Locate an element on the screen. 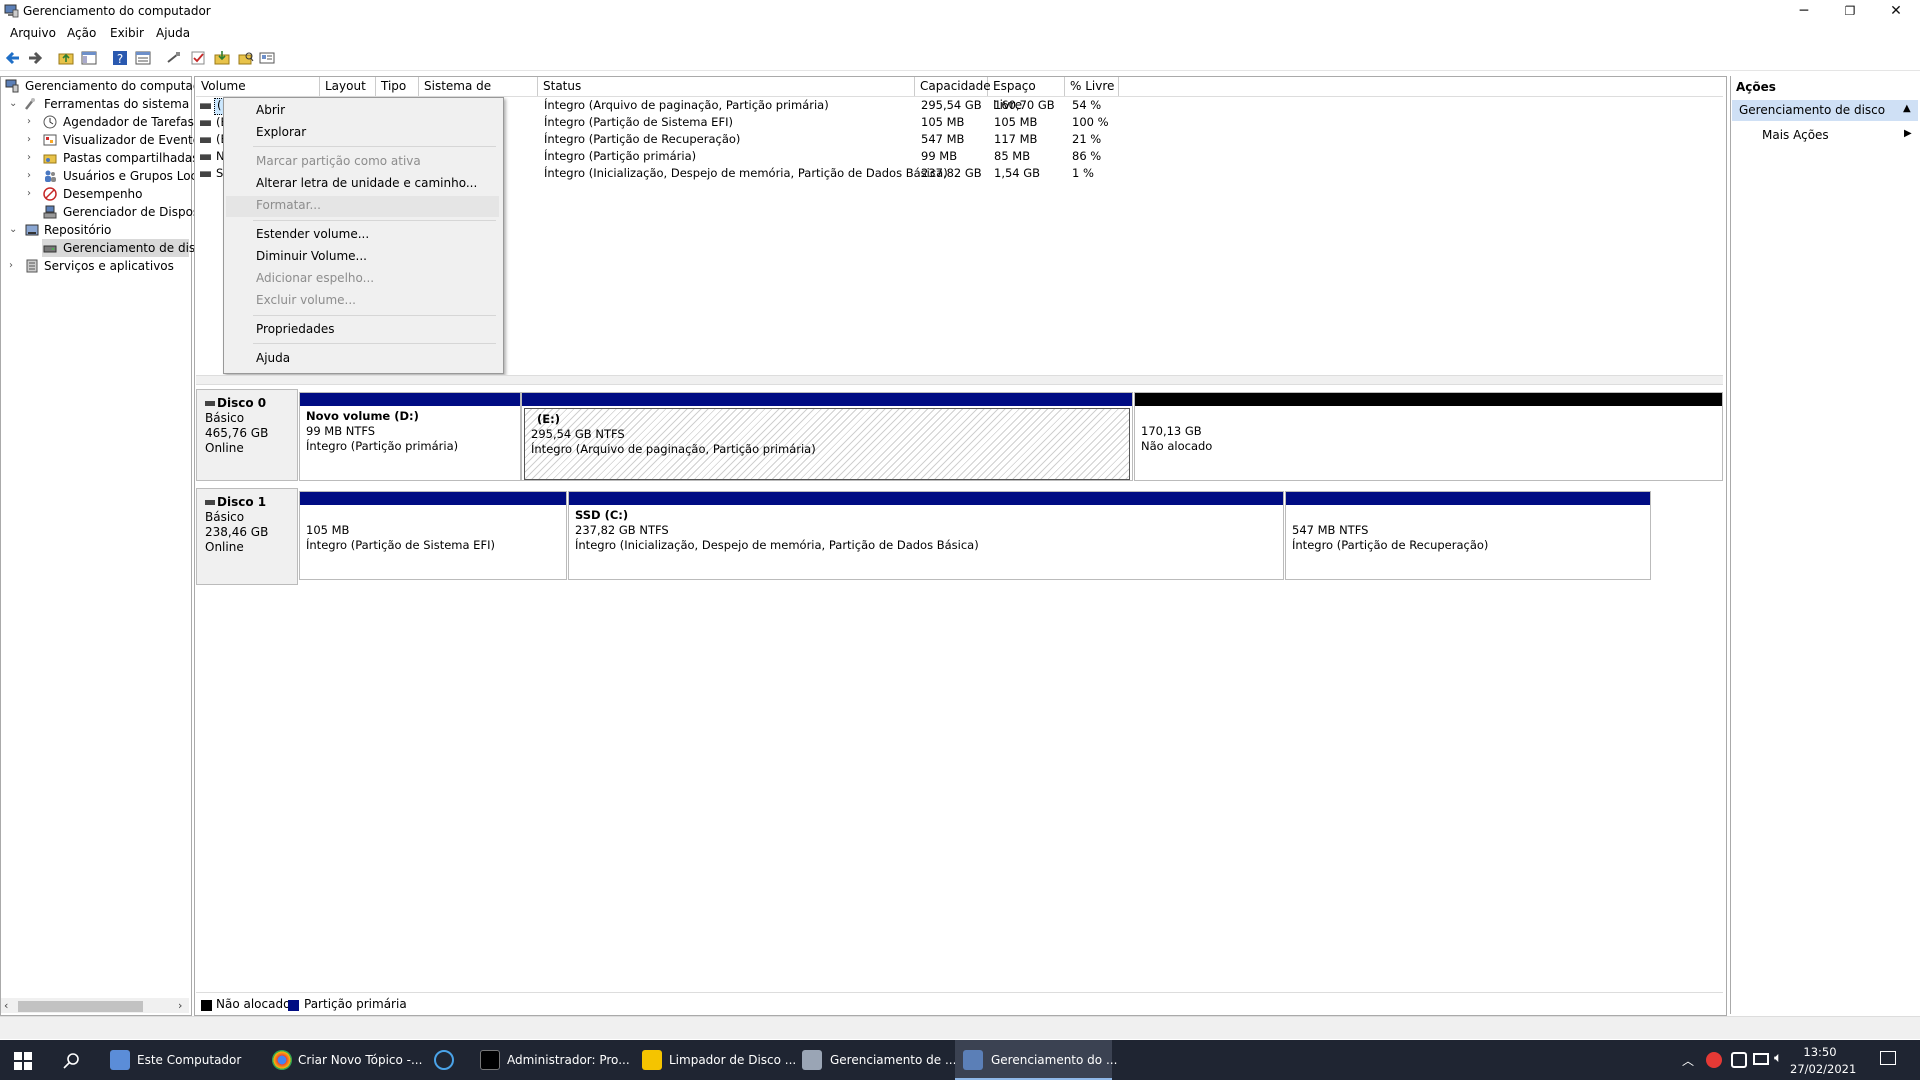 The image size is (1920, 1080). col-percent-free: % Livre is located at coordinates (1092, 86).